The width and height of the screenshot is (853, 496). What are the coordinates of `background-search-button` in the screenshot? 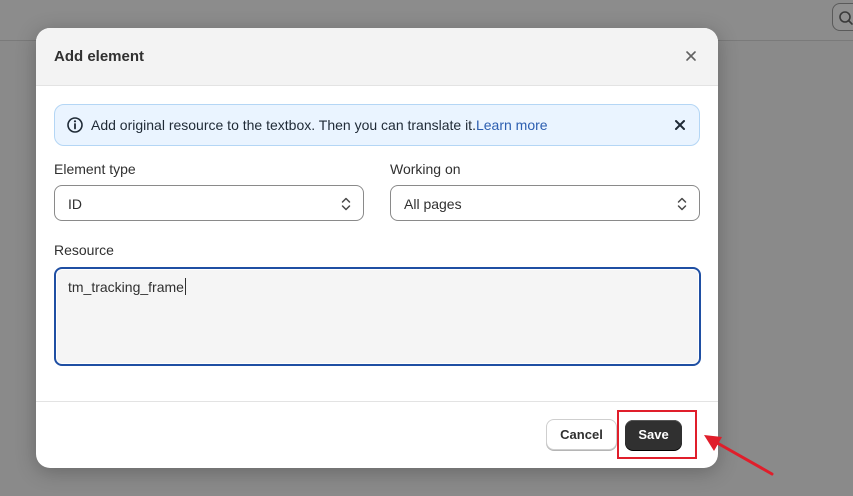 It's located at (842, 17).